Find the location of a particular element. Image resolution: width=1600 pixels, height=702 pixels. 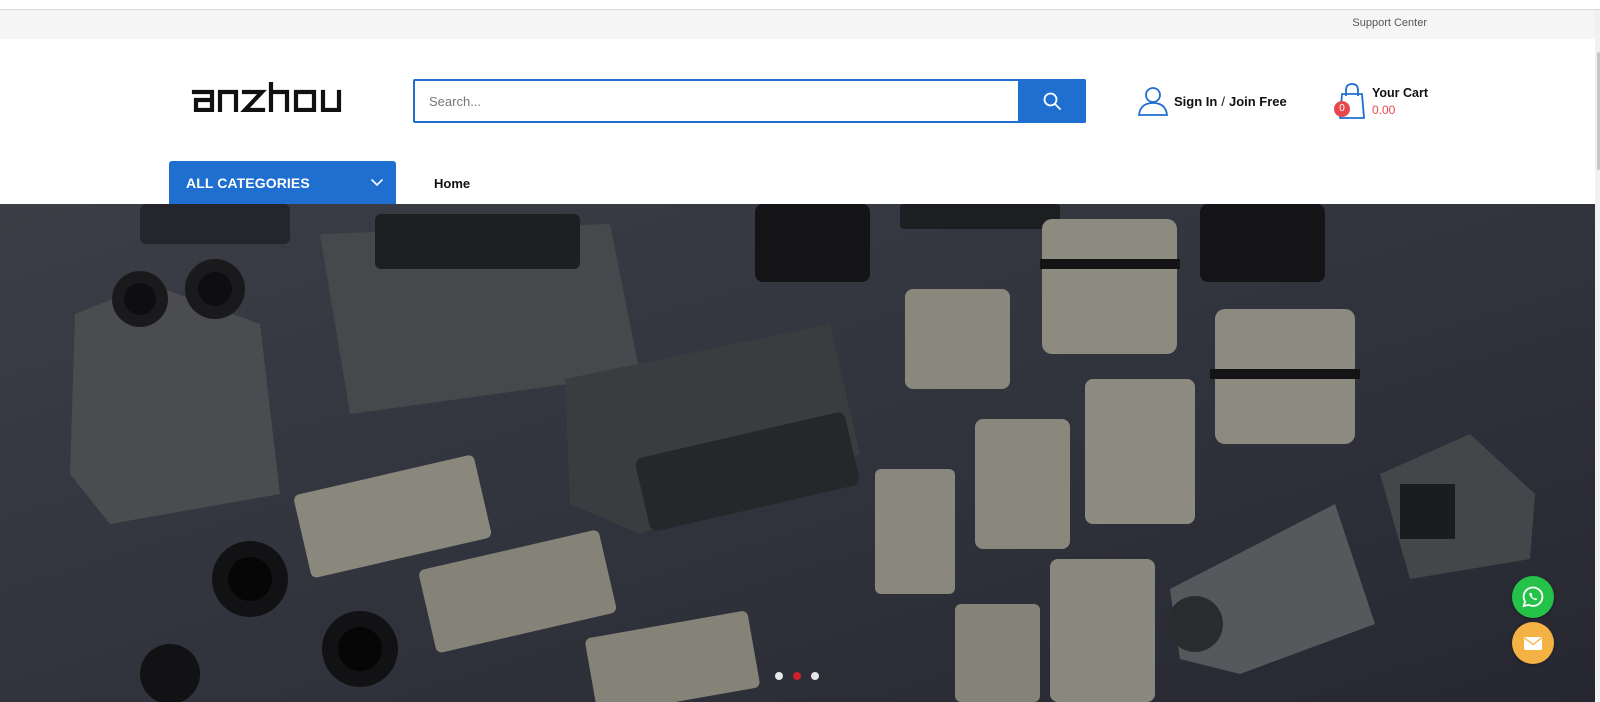

all-categories-button: ALL CATEGORIES is located at coordinates (282, 182).